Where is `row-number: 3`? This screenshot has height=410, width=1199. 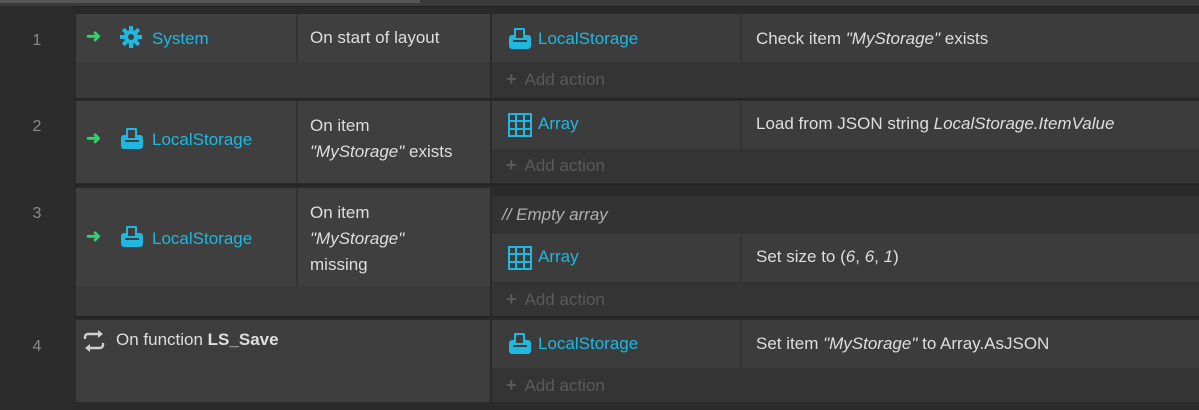 row-number: 3 is located at coordinates (37, 213).